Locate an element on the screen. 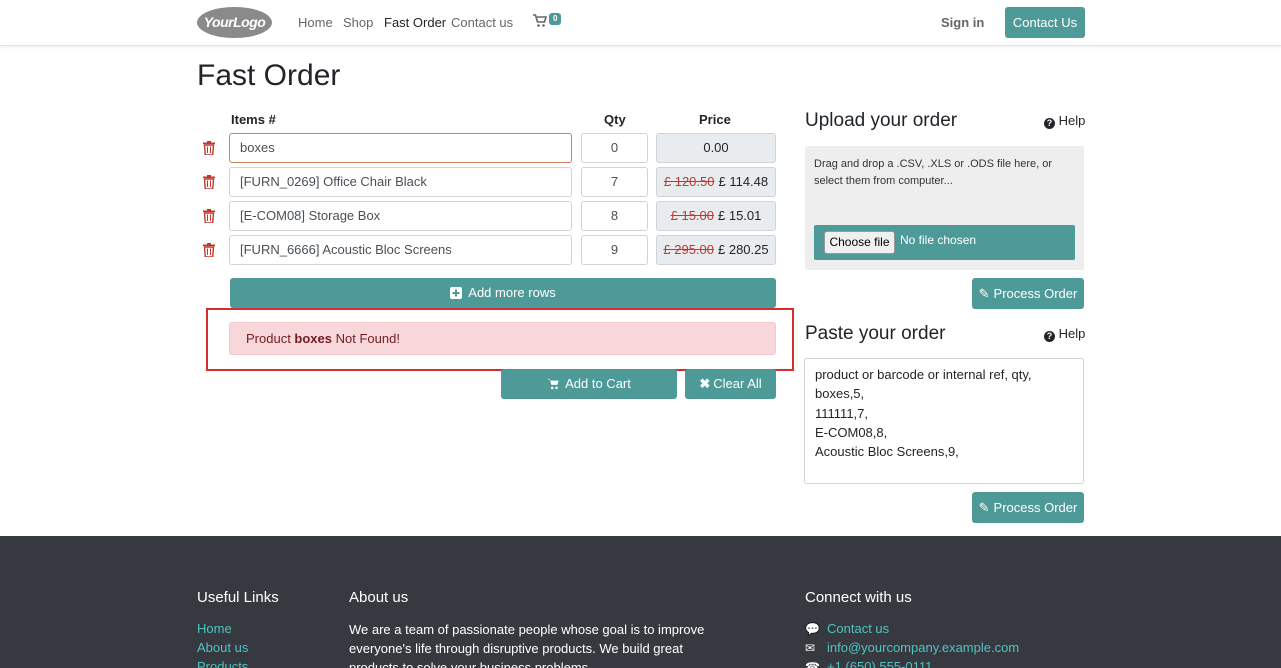 This screenshot has height=668, width=1281. header-items: Items # is located at coordinates (253, 119).